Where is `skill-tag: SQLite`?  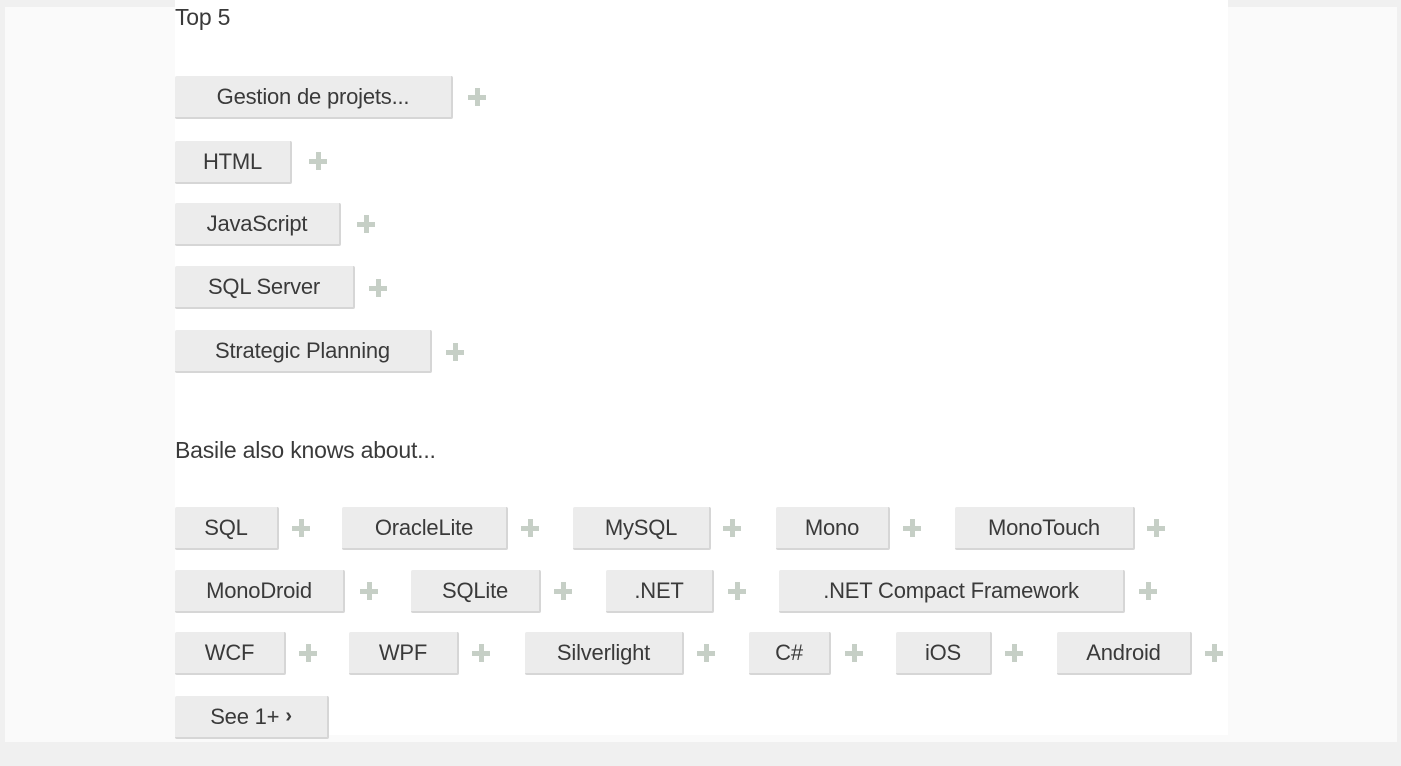 skill-tag: SQLite is located at coordinates (476, 591).